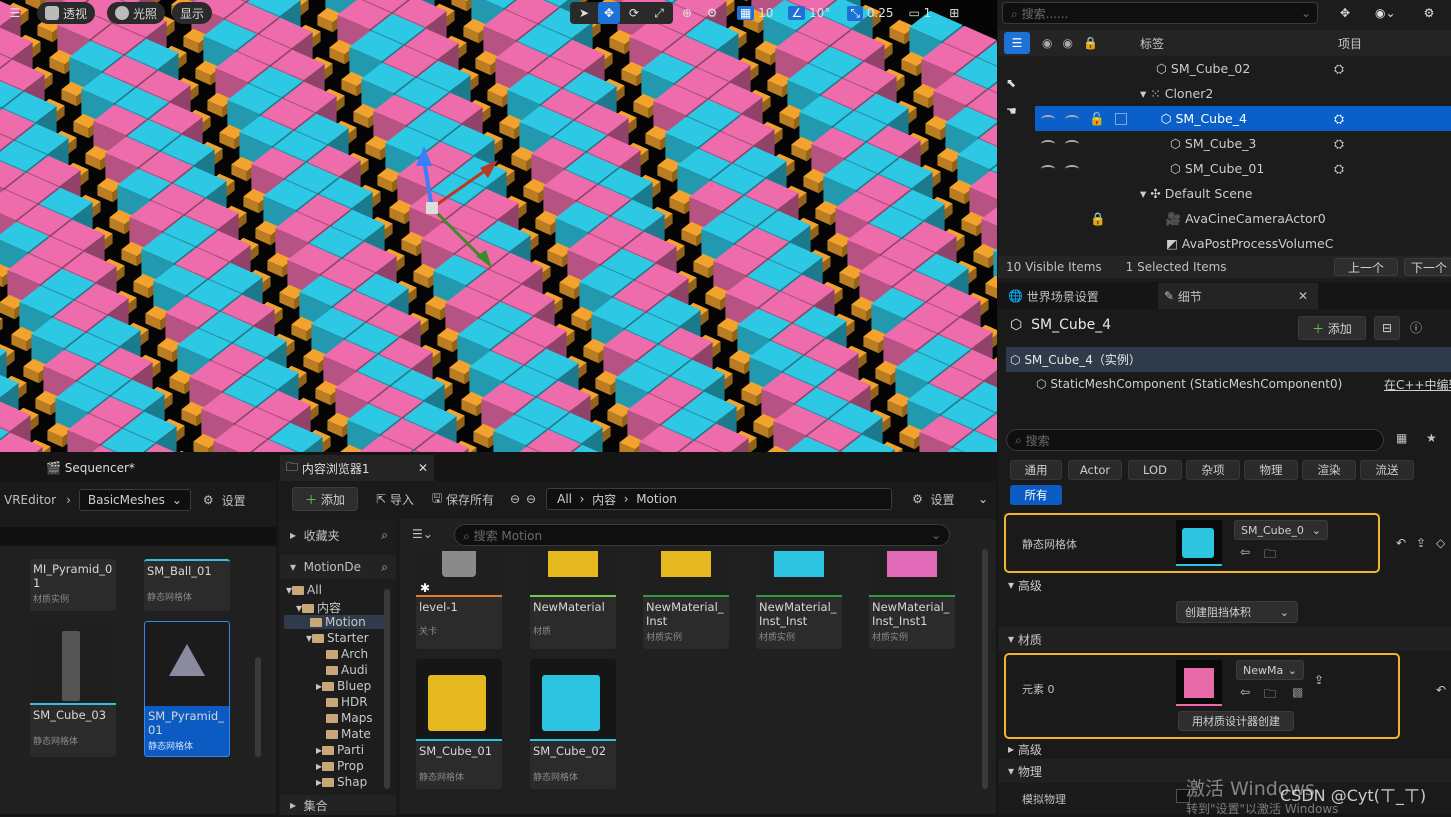  What do you see at coordinates (1143, 93) in the screenshot?
I see `expand-arrow-icon: ▾` at bounding box center [1143, 93].